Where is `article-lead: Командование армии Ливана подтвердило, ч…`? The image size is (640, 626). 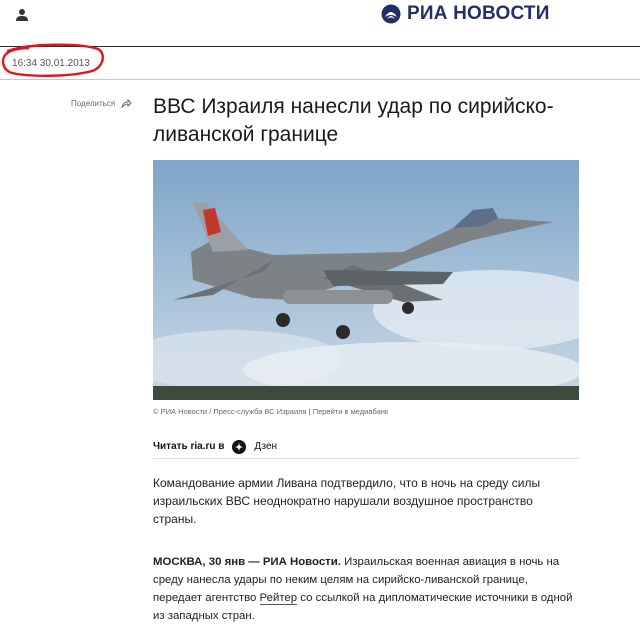
article-lead: Командование армии Ливана подтвердило, ч… is located at coordinates (347, 501).